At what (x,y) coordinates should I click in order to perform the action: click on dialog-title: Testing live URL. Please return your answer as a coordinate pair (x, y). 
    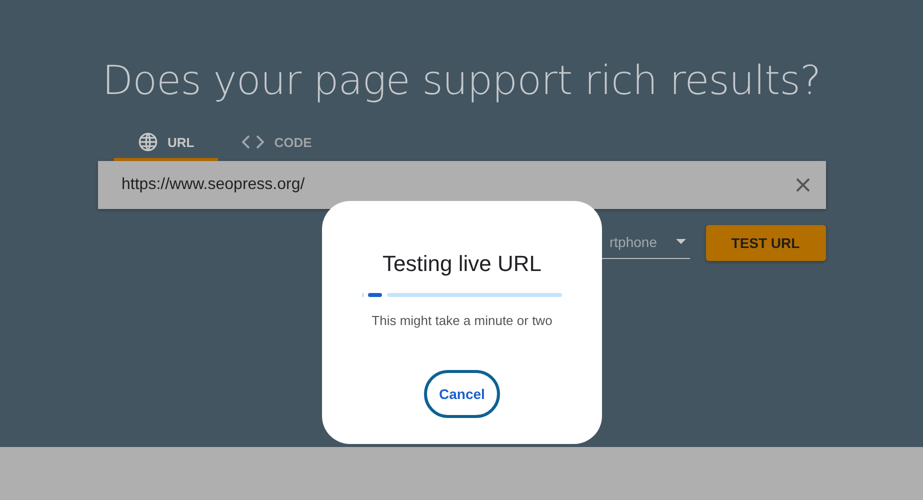
    Looking at the image, I should click on (462, 264).